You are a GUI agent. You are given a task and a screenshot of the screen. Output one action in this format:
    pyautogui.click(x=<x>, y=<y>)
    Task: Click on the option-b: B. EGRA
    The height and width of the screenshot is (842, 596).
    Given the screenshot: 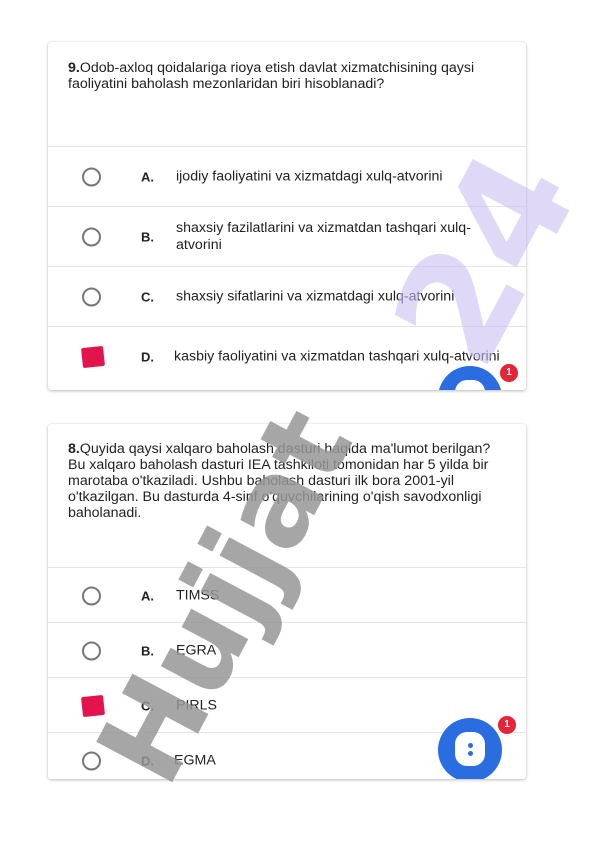 What is the action you would take?
    pyautogui.click(x=287, y=650)
    